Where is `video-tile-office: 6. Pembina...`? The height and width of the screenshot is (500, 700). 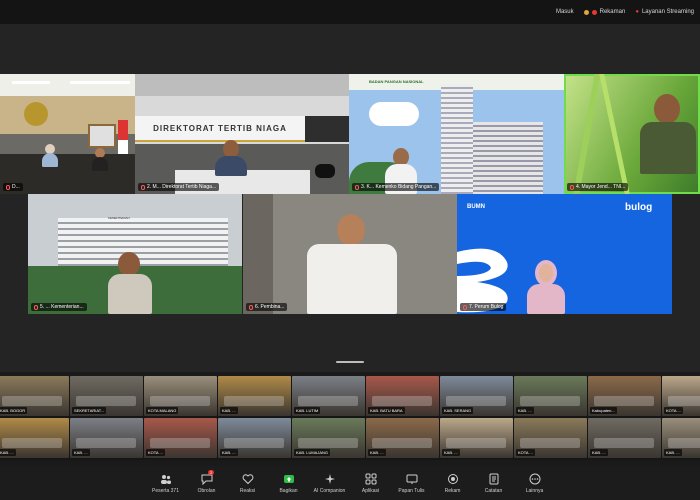 video-tile-office: 6. Pembina... is located at coordinates (350, 254).